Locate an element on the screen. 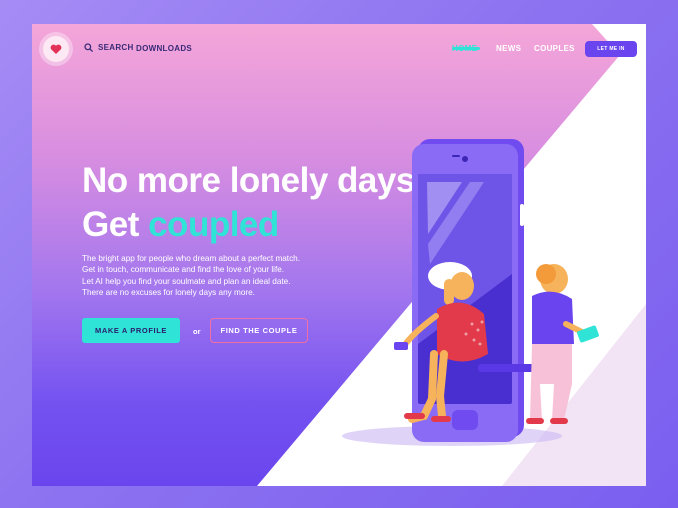  search-link: SEARCH is located at coordinates (109, 47).